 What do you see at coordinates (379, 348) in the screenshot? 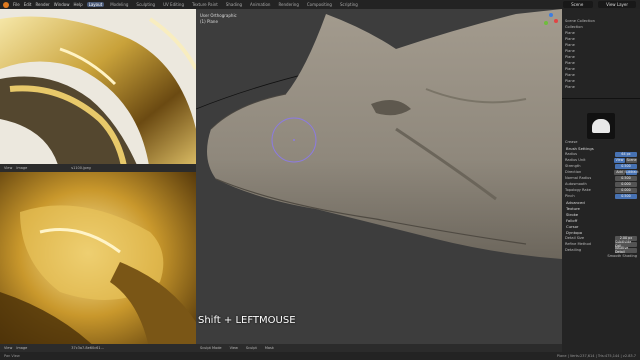
I see `viewport-header: Sculpt Mode View Sculpt Mask` at bounding box center [379, 348].